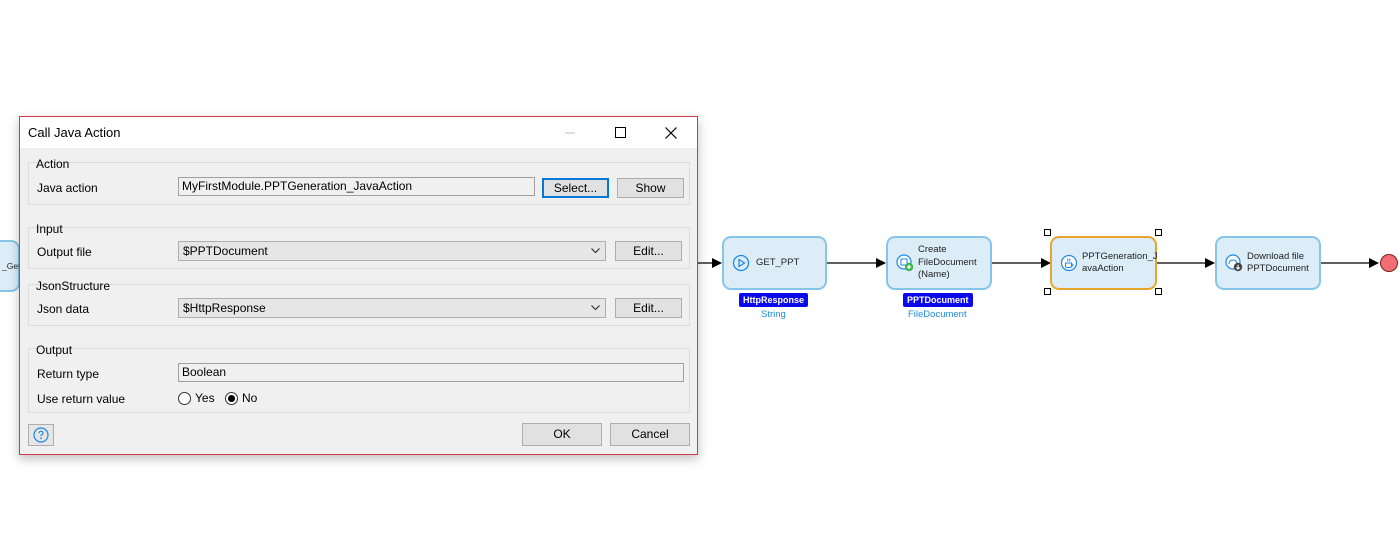 This screenshot has width=1400, height=560. Describe the element at coordinates (774, 300) in the screenshot. I see `variable-badge-httpresponse: HttpResponse` at that location.